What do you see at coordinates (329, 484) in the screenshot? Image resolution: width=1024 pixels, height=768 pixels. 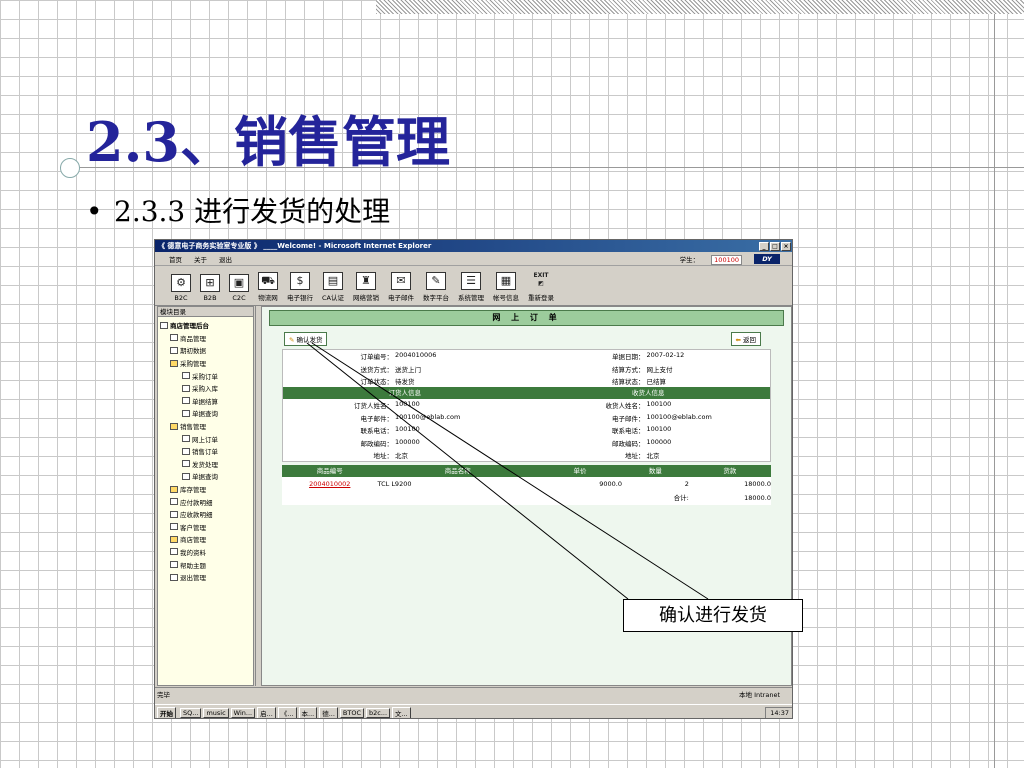 I see `product-code-link: 2004010002` at bounding box center [329, 484].